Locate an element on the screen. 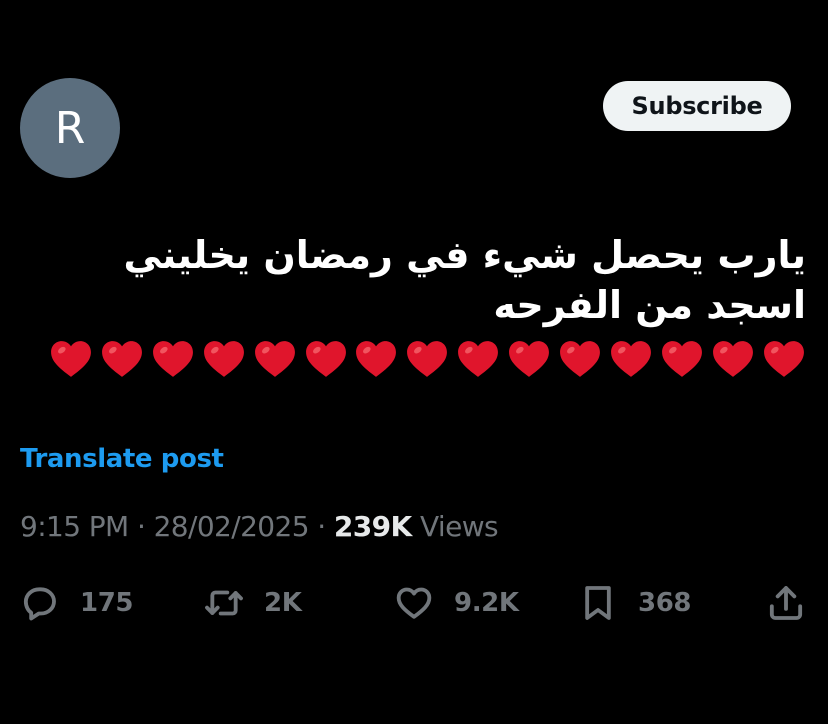  share-button is located at coordinates (786, 603).